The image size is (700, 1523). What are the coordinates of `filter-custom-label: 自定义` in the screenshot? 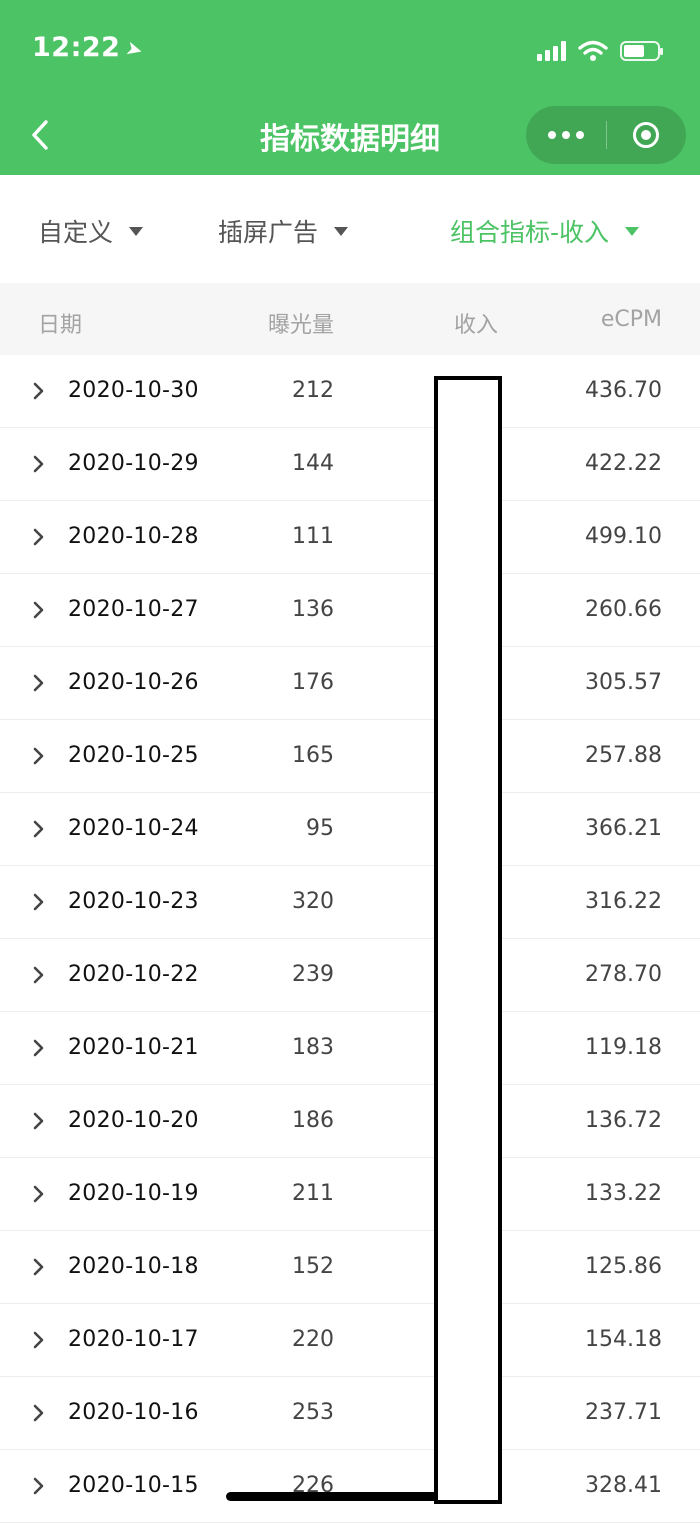 It's located at (76, 232).